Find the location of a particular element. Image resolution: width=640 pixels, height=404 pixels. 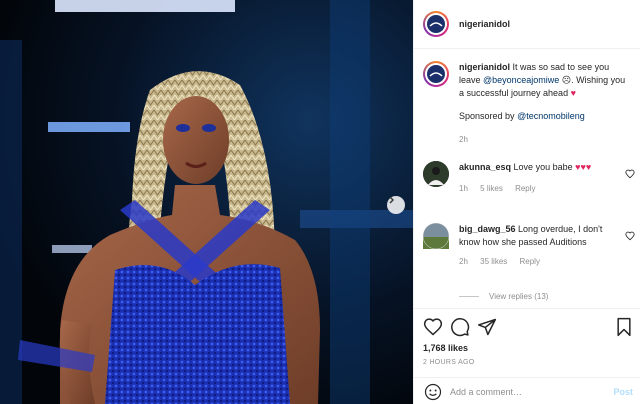

view-replies-label: View replies (13) is located at coordinates (519, 296).